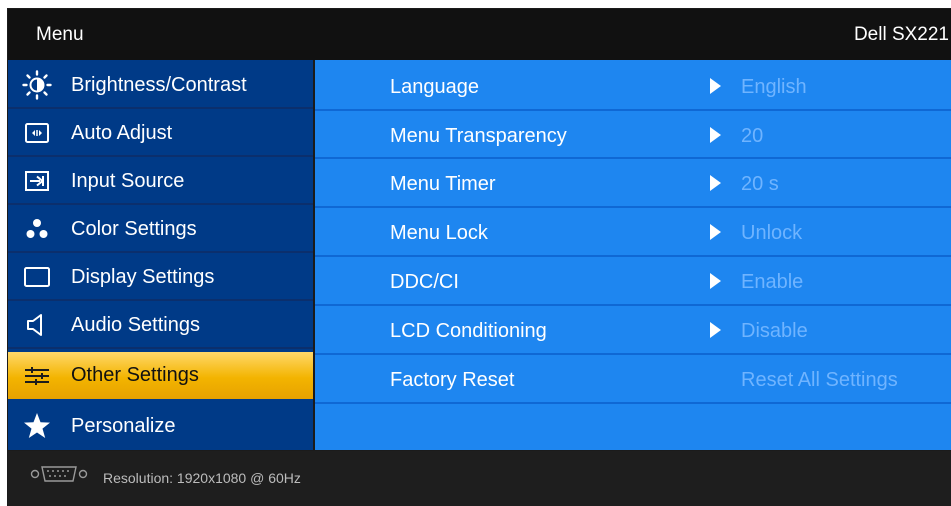 Image resolution: width=951 pixels, height=506 pixels. What do you see at coordinates (633, 85) in the screenshot?
I see `setting-language: Language English` at bounding box center [633, 85].